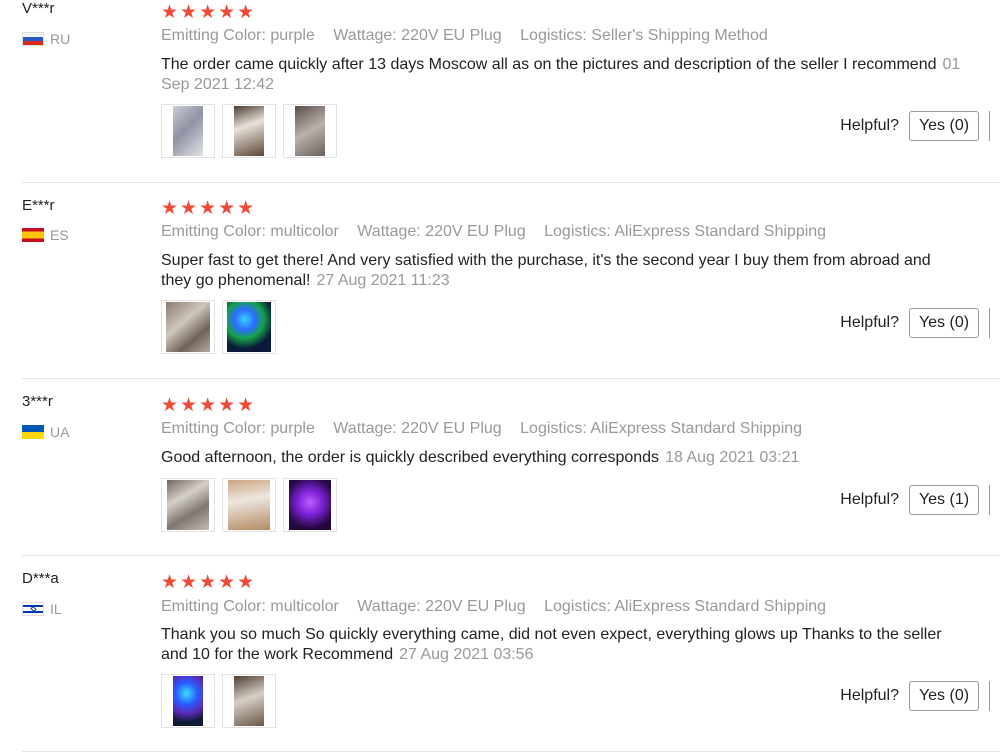  I want to click on reviewer-country: RU, so click(46, 39).